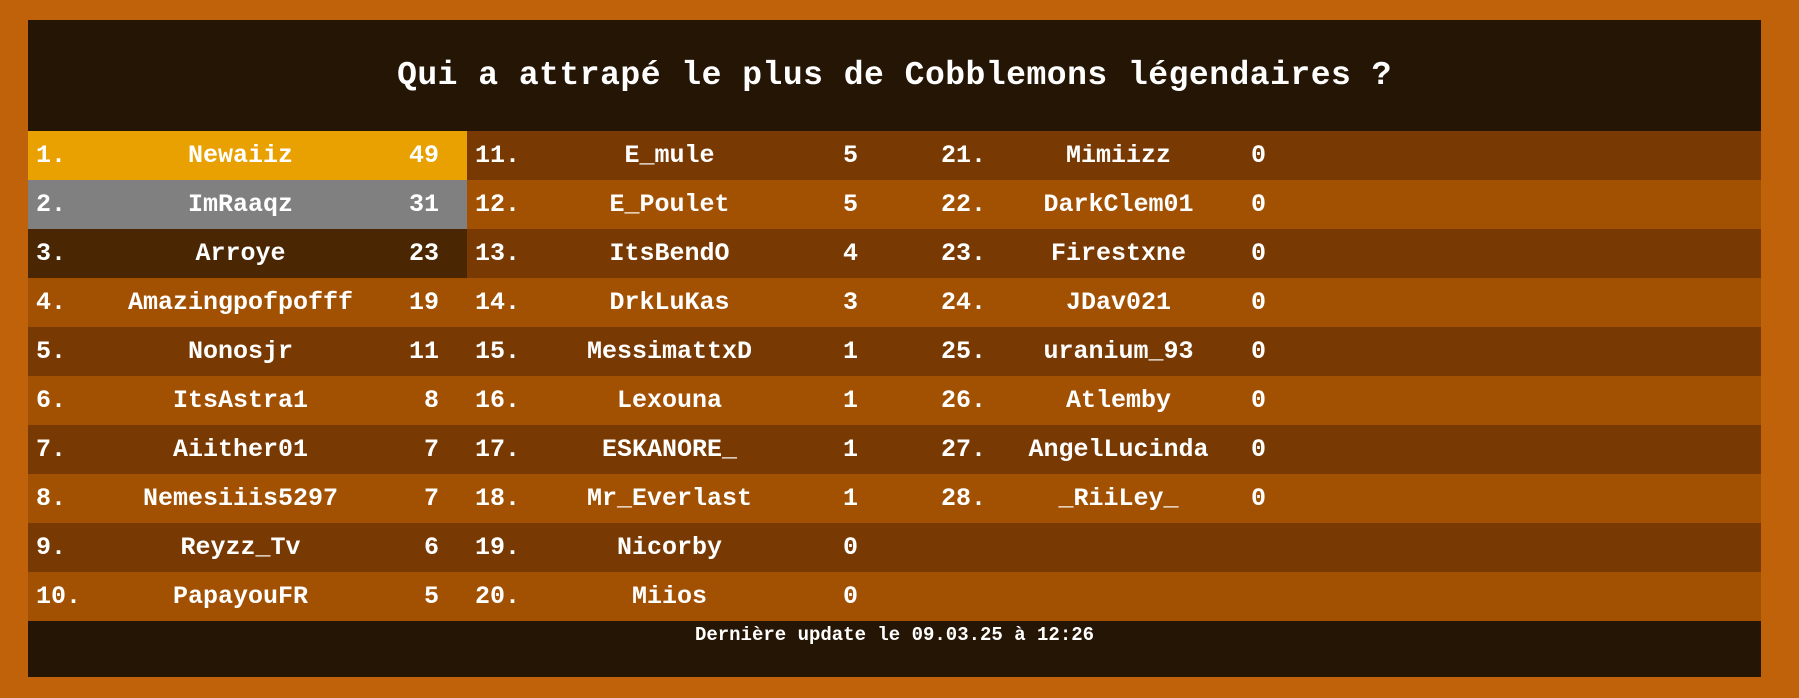 Image resolution: width=1799 pixels, height=698 pixels. I want to click on rank-label: 17., so click(498, 449).